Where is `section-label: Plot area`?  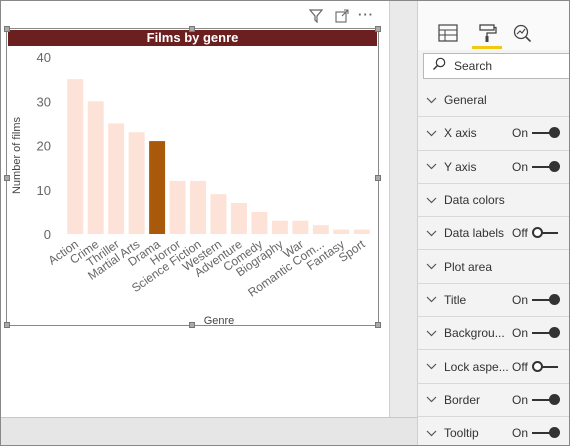
section-label: Plot area is located at coordinates (468, 266).